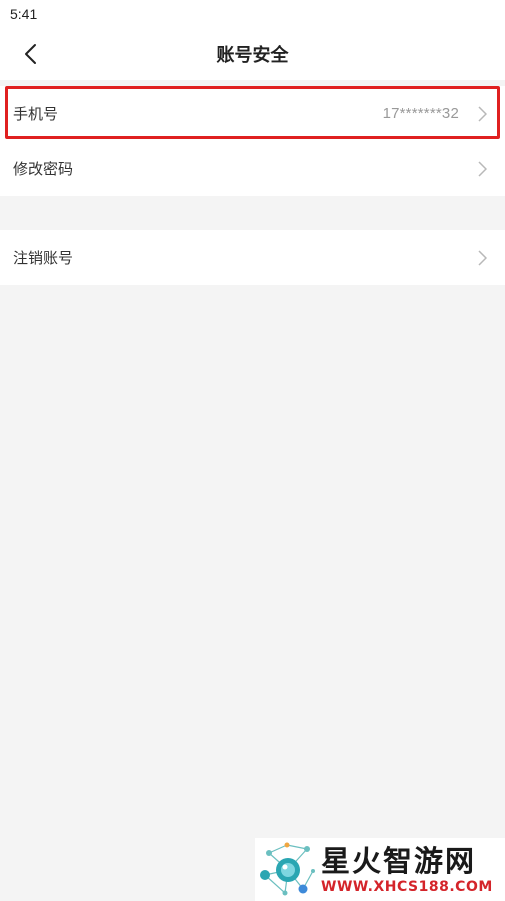 The height and width of the screenshot is (901, 505). I want to click on watermark-name: 星火智游网, so click(399, 860).